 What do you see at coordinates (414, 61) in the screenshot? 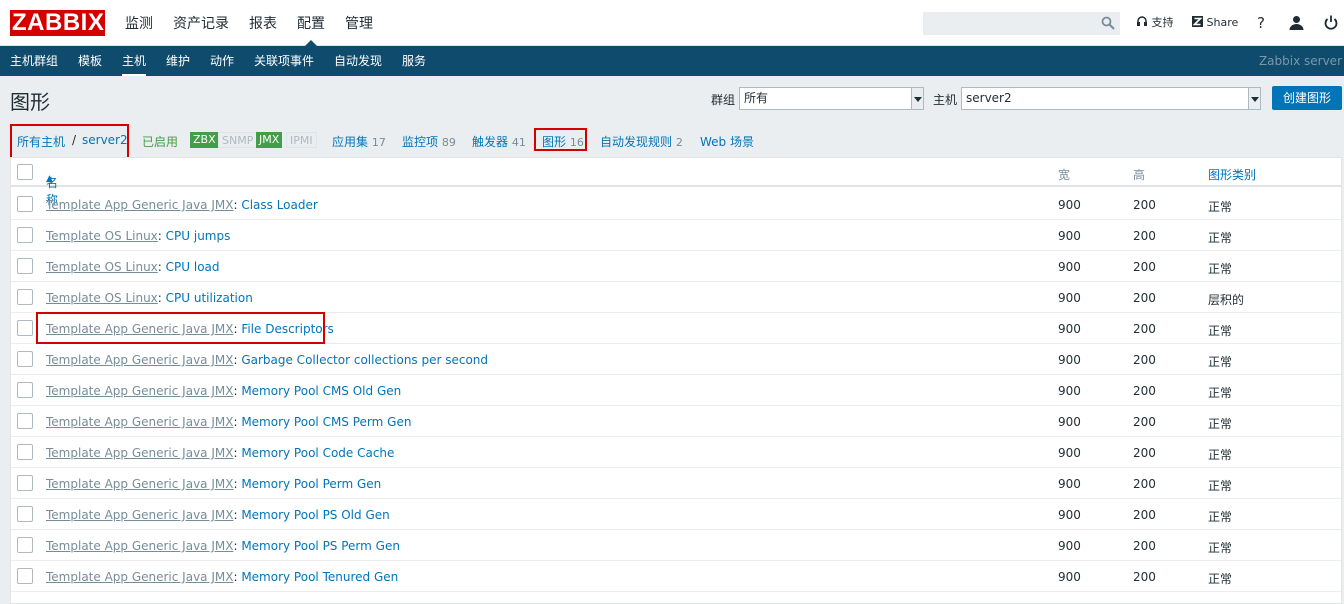
I see `subnav-services: 服务` at bounding box center [414, 61].